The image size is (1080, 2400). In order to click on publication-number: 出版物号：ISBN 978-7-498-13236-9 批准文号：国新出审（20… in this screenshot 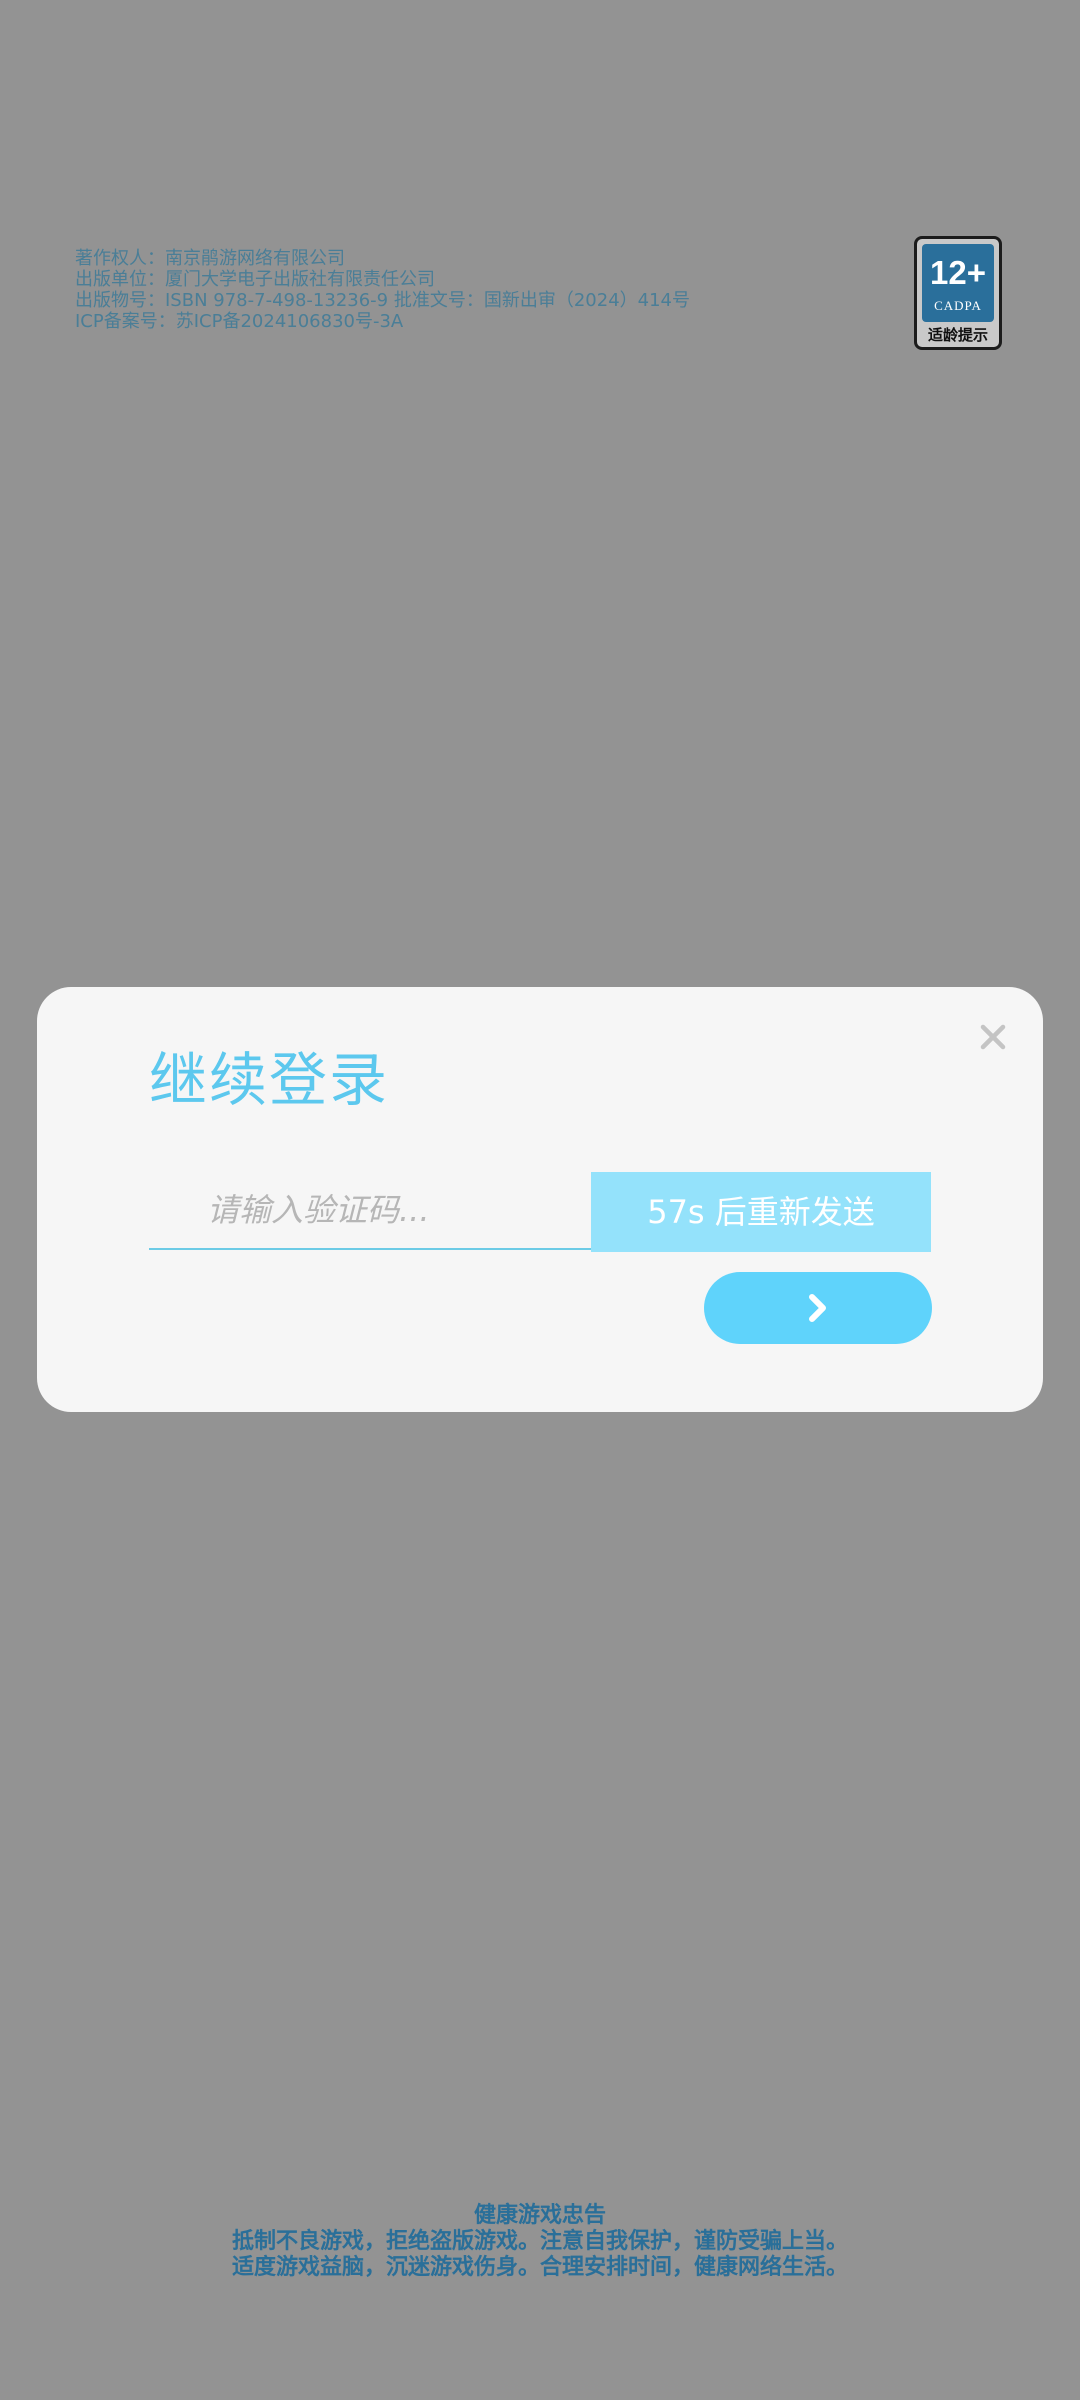, I will do `click(383, 300)`.